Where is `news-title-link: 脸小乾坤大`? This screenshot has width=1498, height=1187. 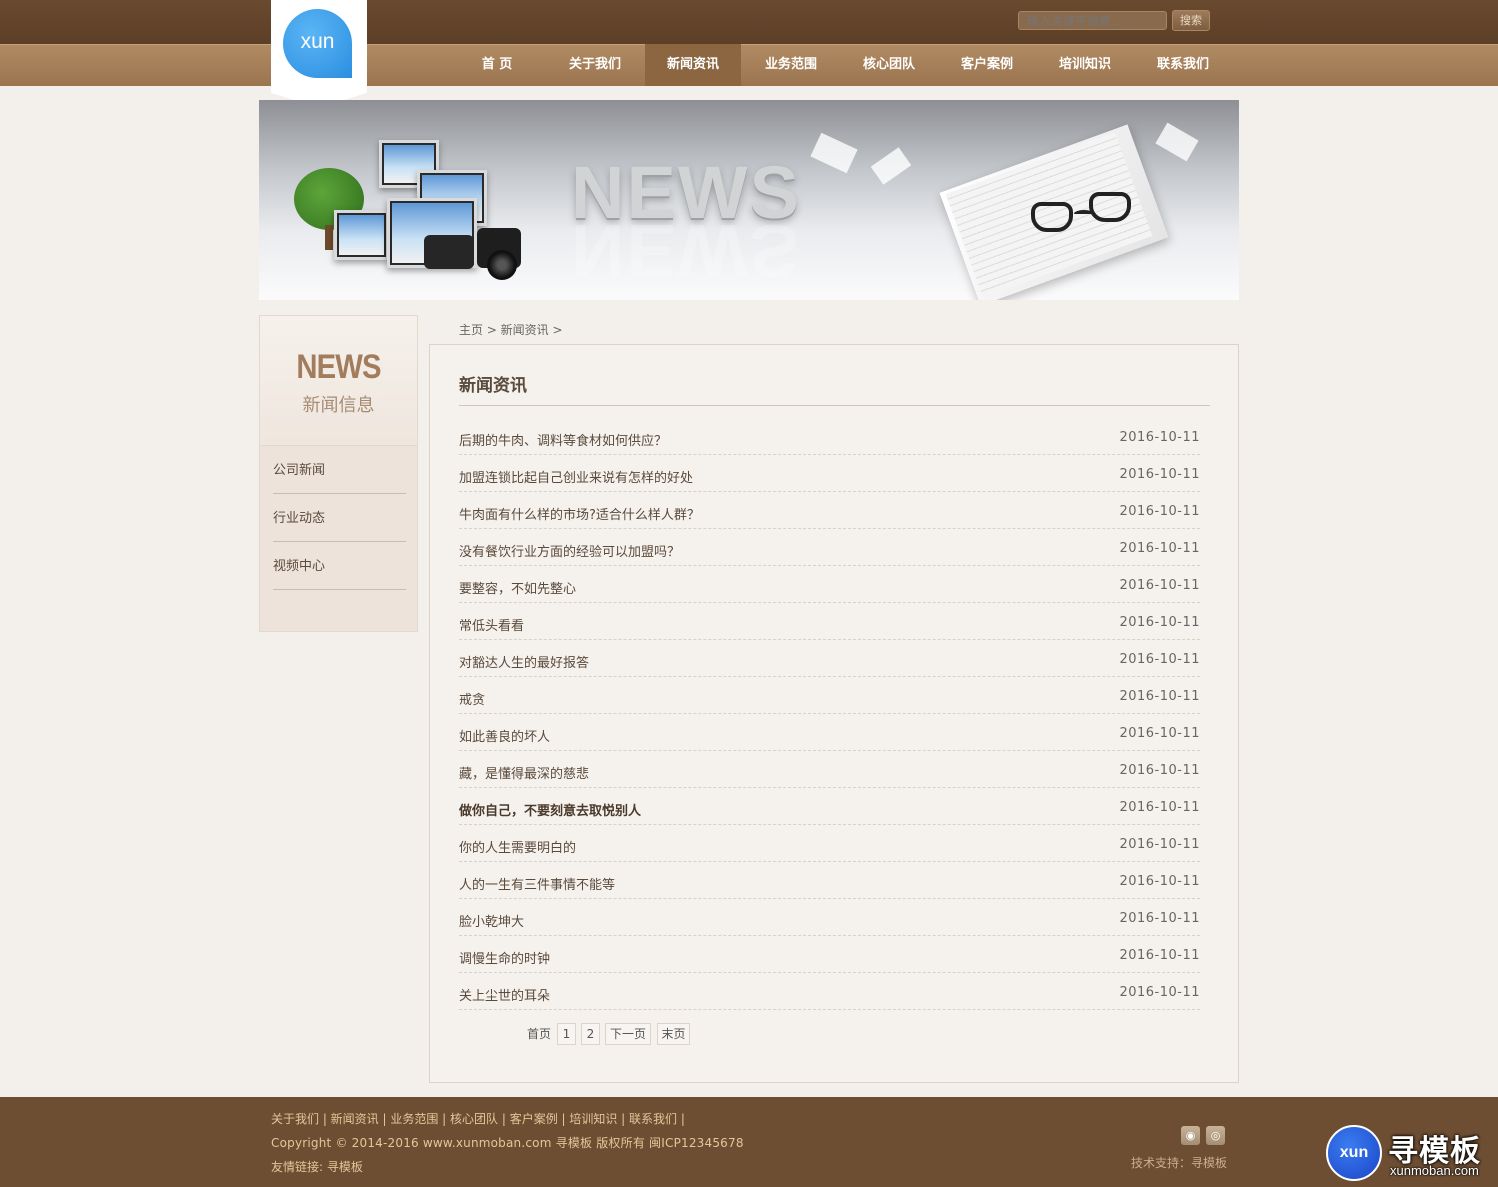
news-title-link: 脸小乾坤大 is located at coordinates (491, 920).